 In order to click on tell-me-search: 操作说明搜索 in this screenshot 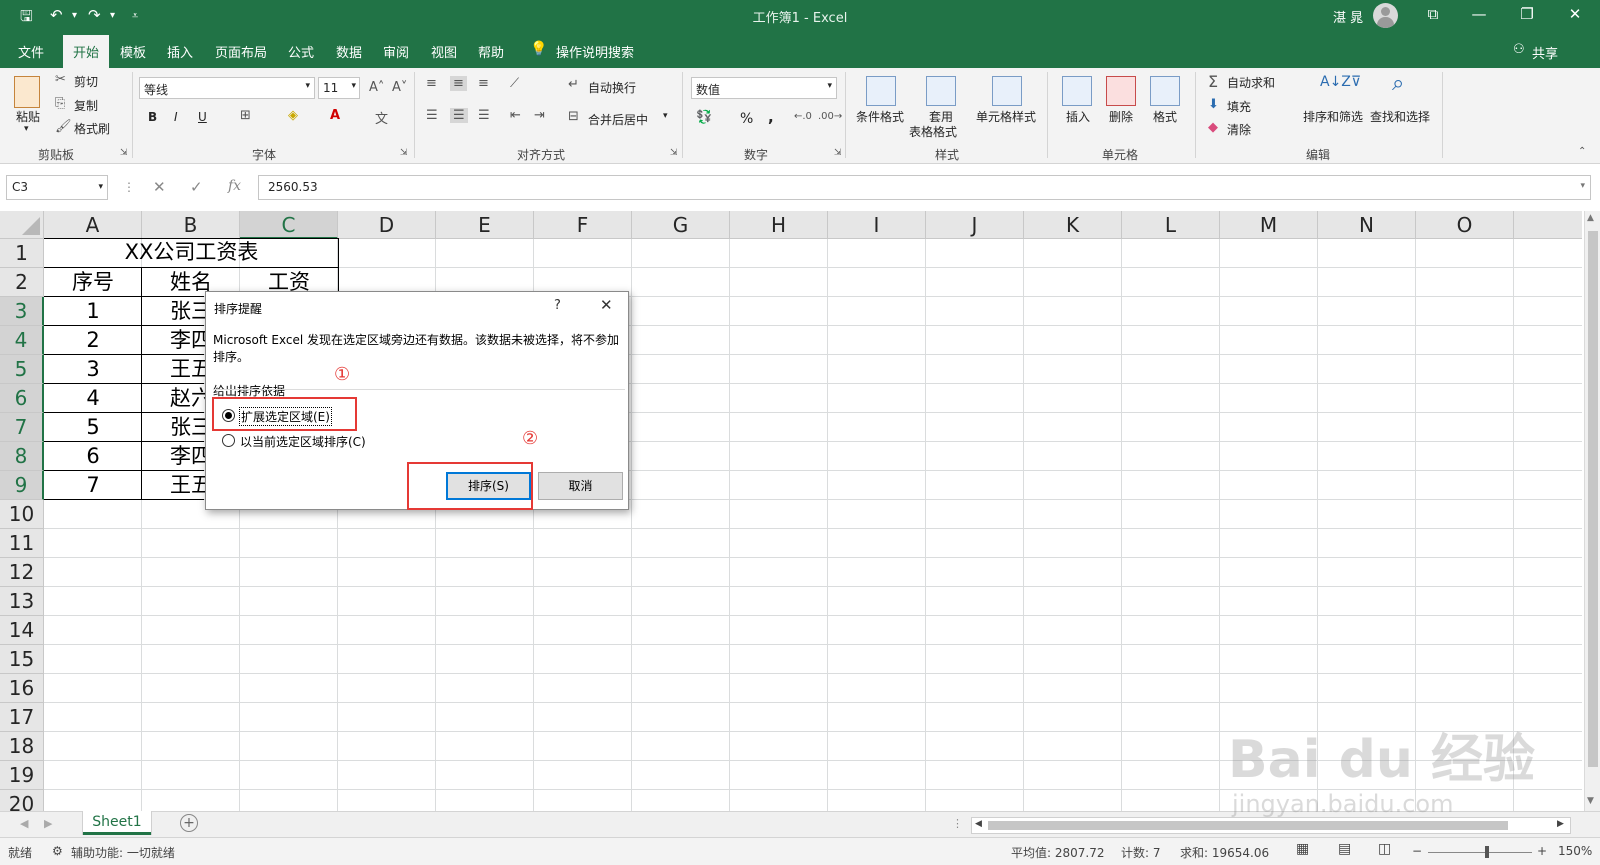, I will do `click(595, 51)`.